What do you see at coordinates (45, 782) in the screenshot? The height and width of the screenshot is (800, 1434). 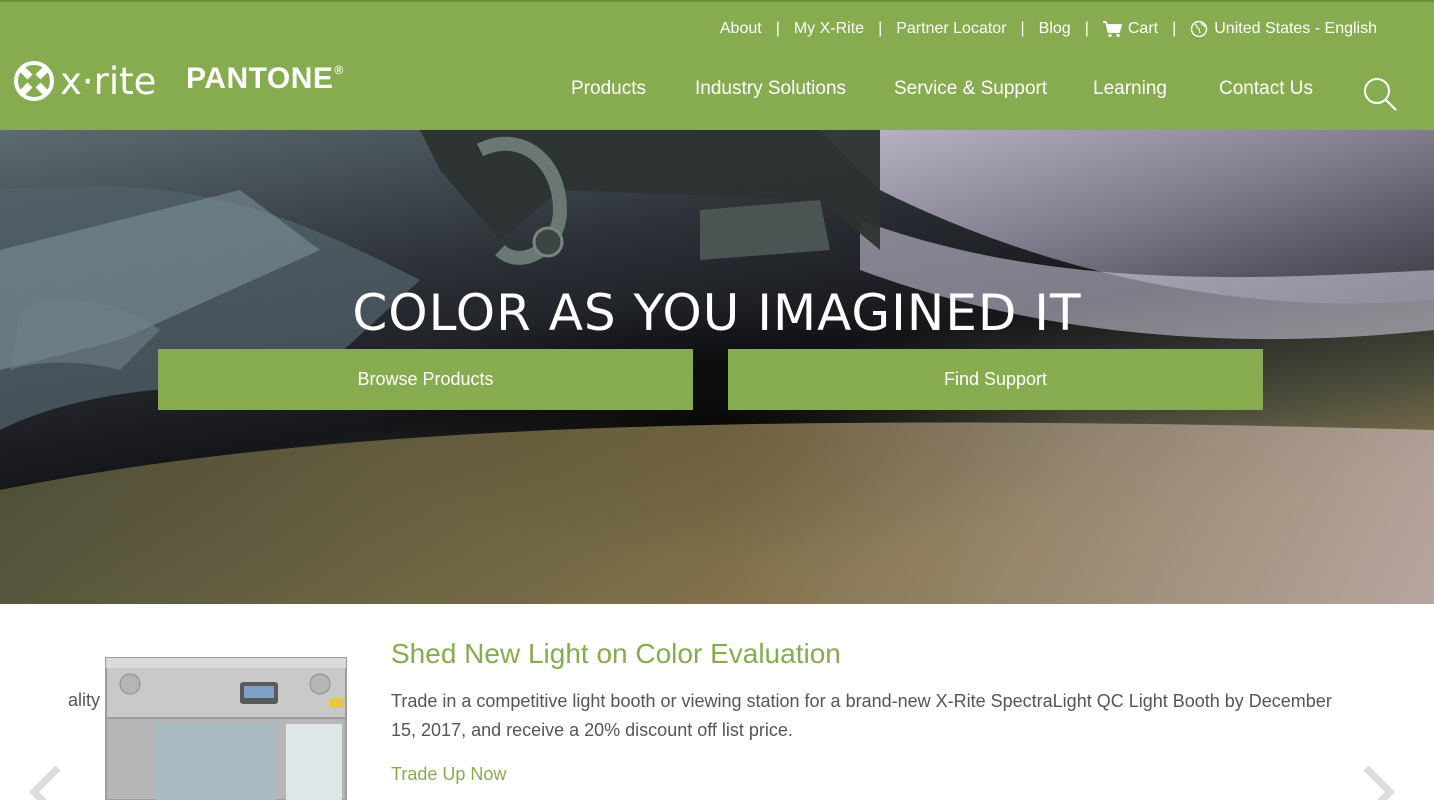 I see `chevron-left-icon` at bounding box center [45, 782].